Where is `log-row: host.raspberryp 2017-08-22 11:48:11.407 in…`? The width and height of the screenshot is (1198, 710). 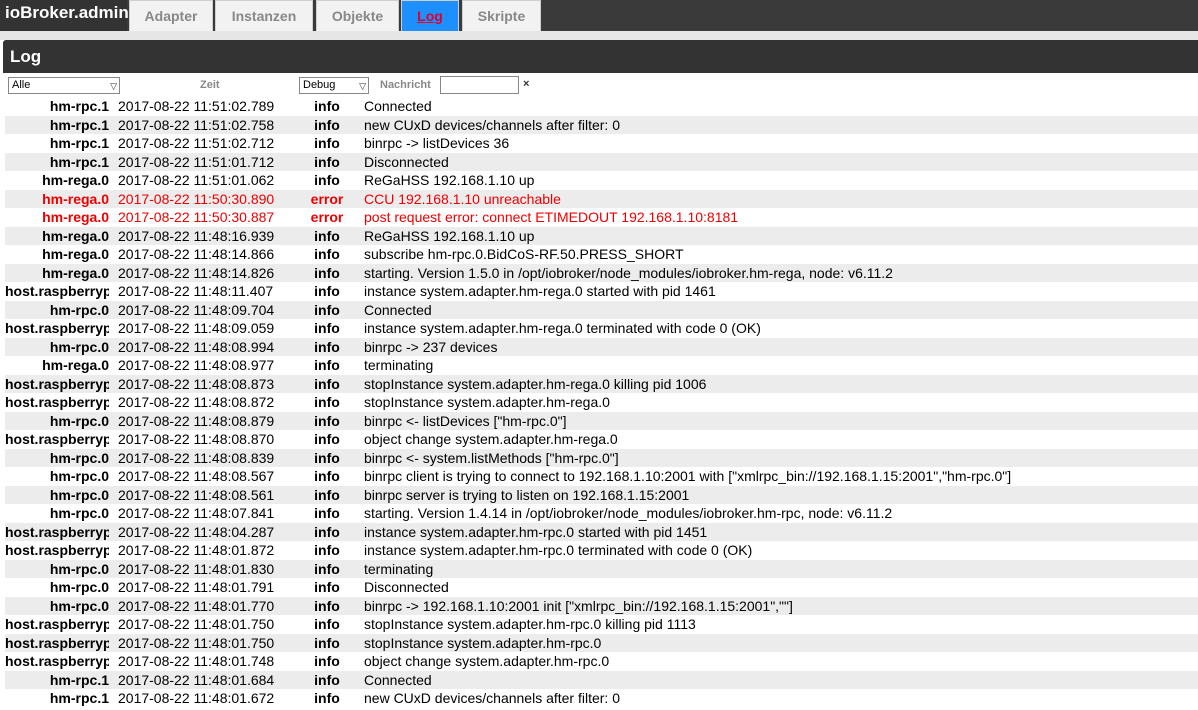 log-row: host.raspberryp 2017-08-22 11:48:11.407 in… is located at coordinates (601, 291).